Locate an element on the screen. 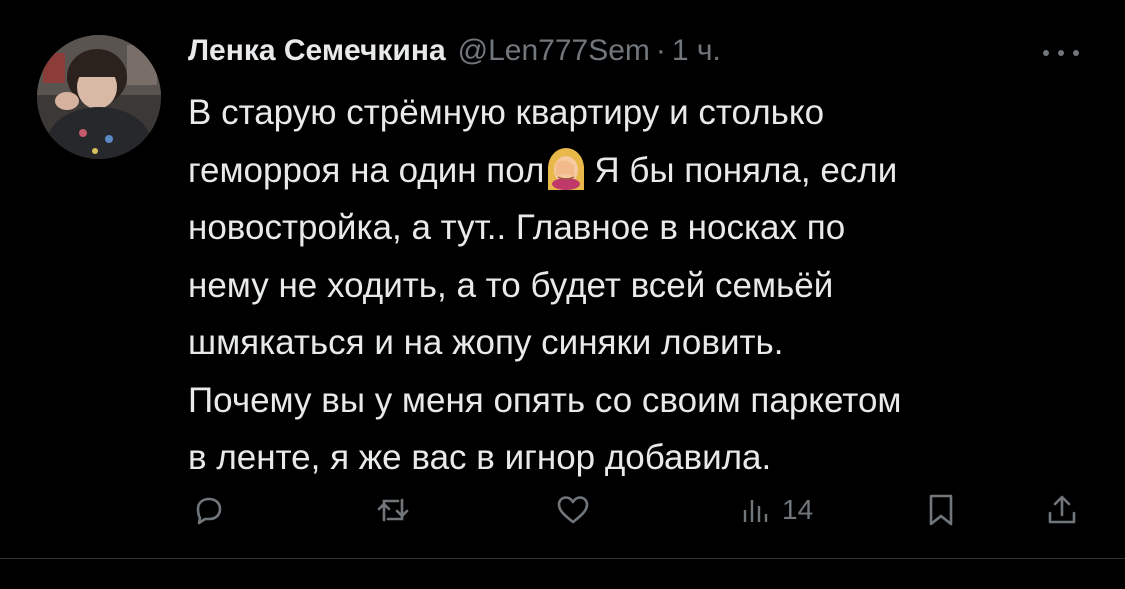 The width and height of the screenshot is (1125, 589). author-name: Ленка Семечкина is located at coordinates (317, 51).